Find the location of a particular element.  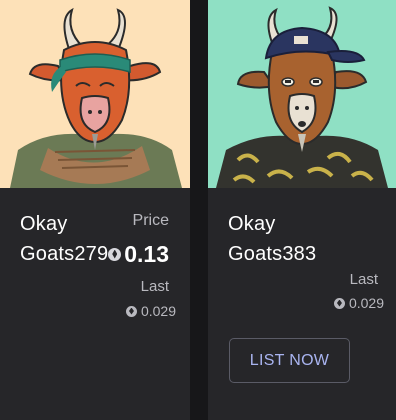

card-gutter is located at coordinates (199, 210).